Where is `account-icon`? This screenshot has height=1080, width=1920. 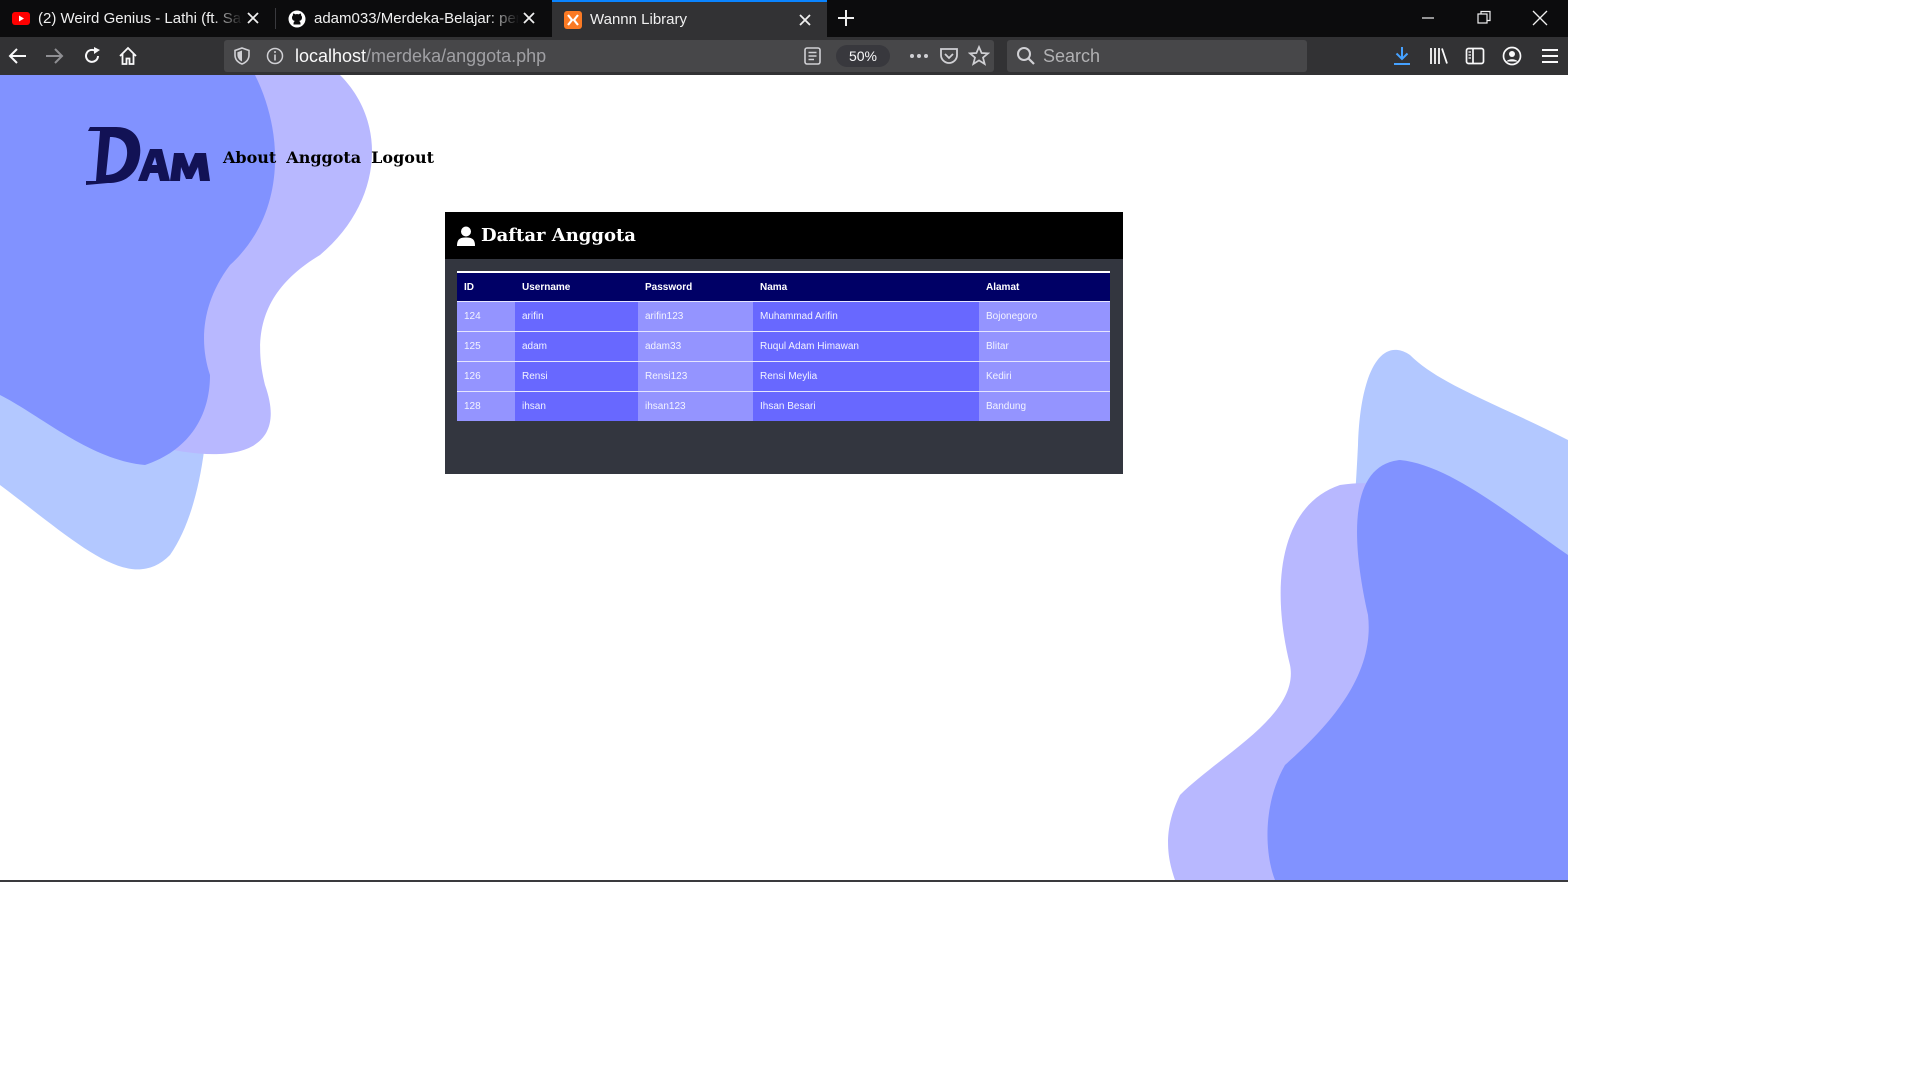 account-icon is located at coordinates (1512, 56).